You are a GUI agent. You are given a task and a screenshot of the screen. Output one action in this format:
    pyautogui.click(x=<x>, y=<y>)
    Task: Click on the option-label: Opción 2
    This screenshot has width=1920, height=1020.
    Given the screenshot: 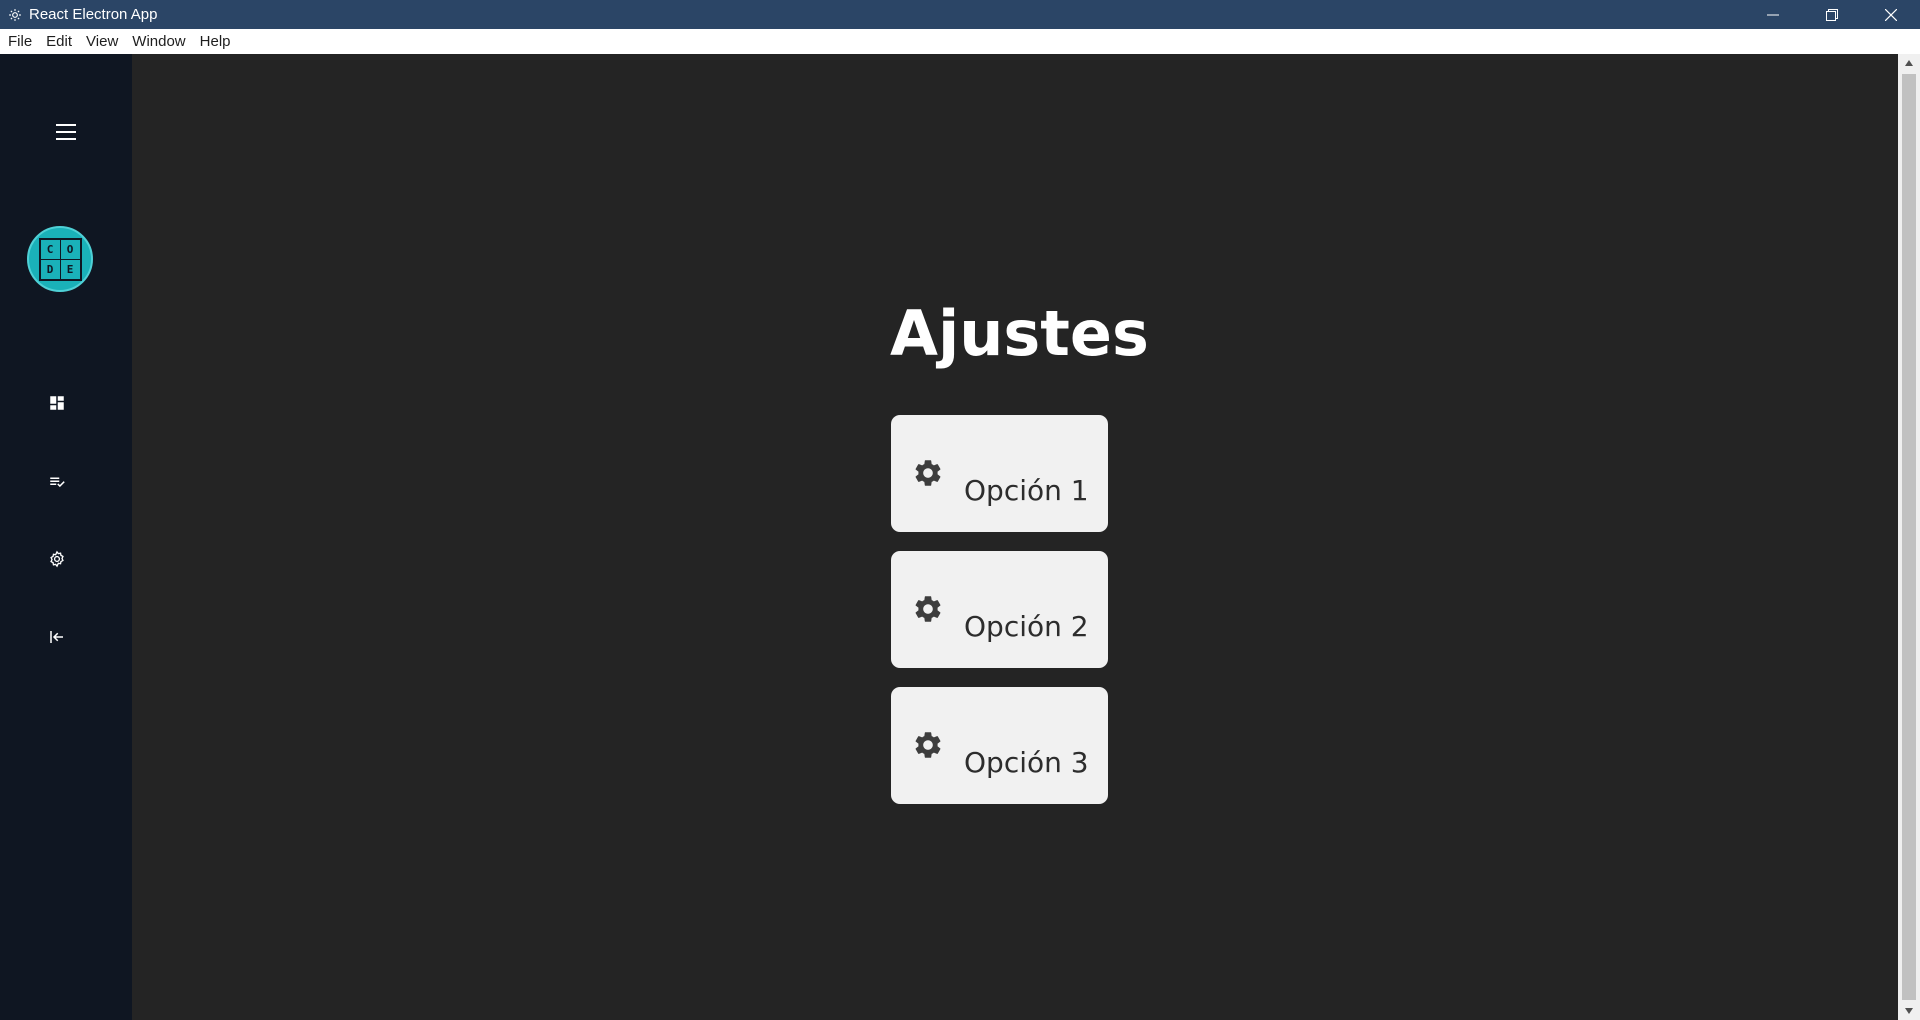 What is the action you would take?
    pyautogui.click(x=1026, y=626)
    